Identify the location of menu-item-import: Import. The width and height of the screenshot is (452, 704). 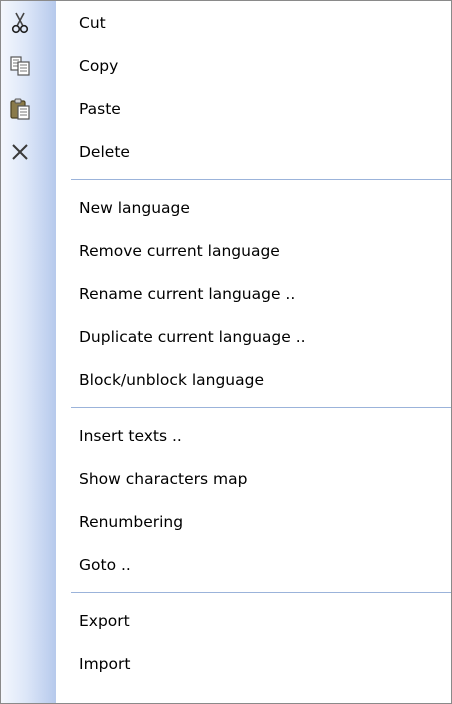
(226, 663).